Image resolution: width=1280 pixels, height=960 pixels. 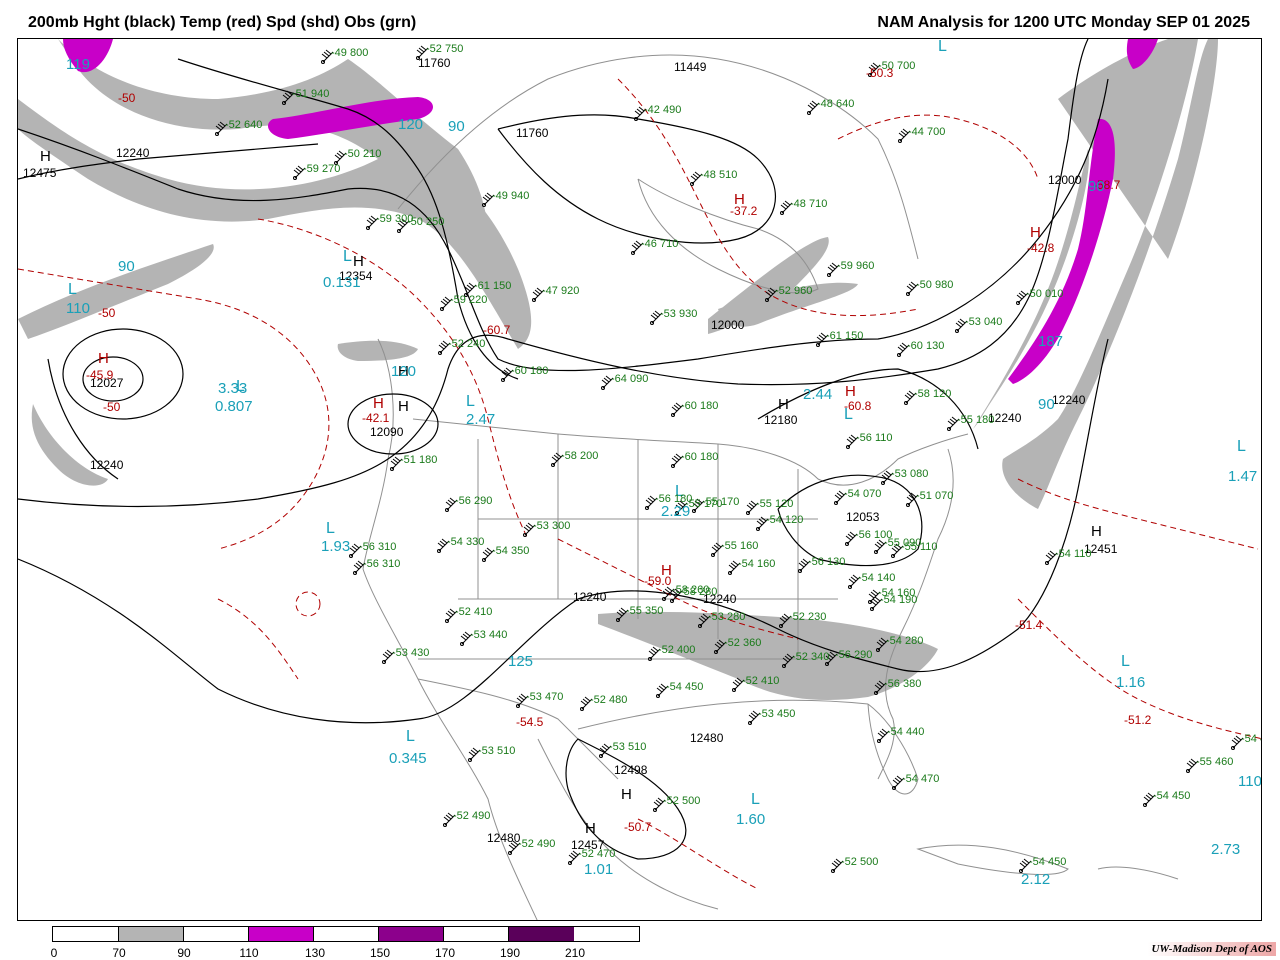 What do you see at coordinates (897, 66) in the screenshot?
I see `station-observation: -50 700` at bounding box center [897, 66].